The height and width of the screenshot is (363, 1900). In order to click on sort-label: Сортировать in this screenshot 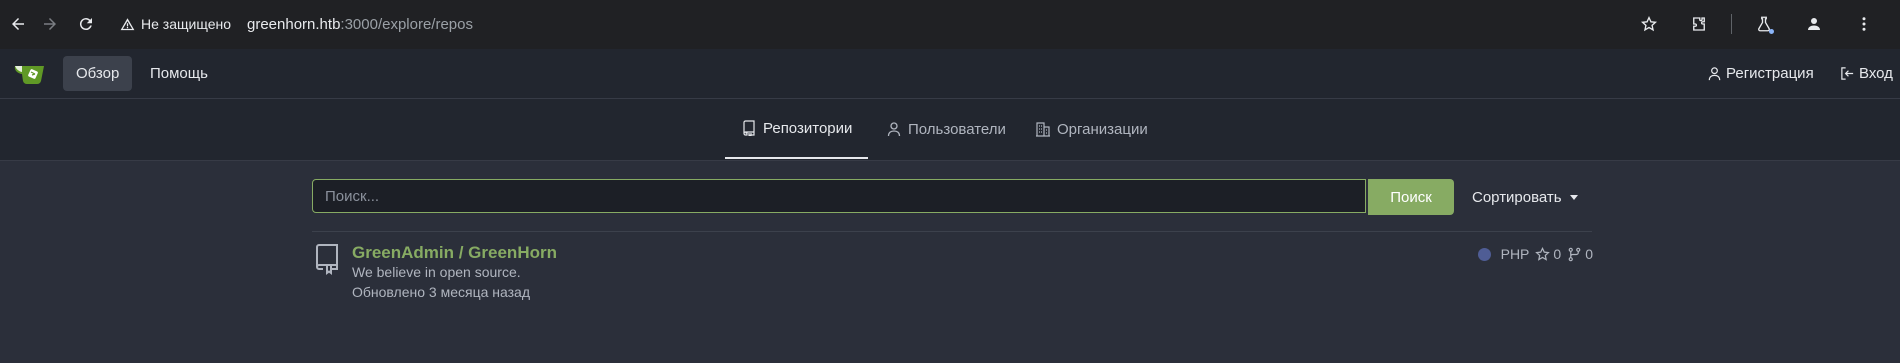, I will do `click(1517, 197)`.